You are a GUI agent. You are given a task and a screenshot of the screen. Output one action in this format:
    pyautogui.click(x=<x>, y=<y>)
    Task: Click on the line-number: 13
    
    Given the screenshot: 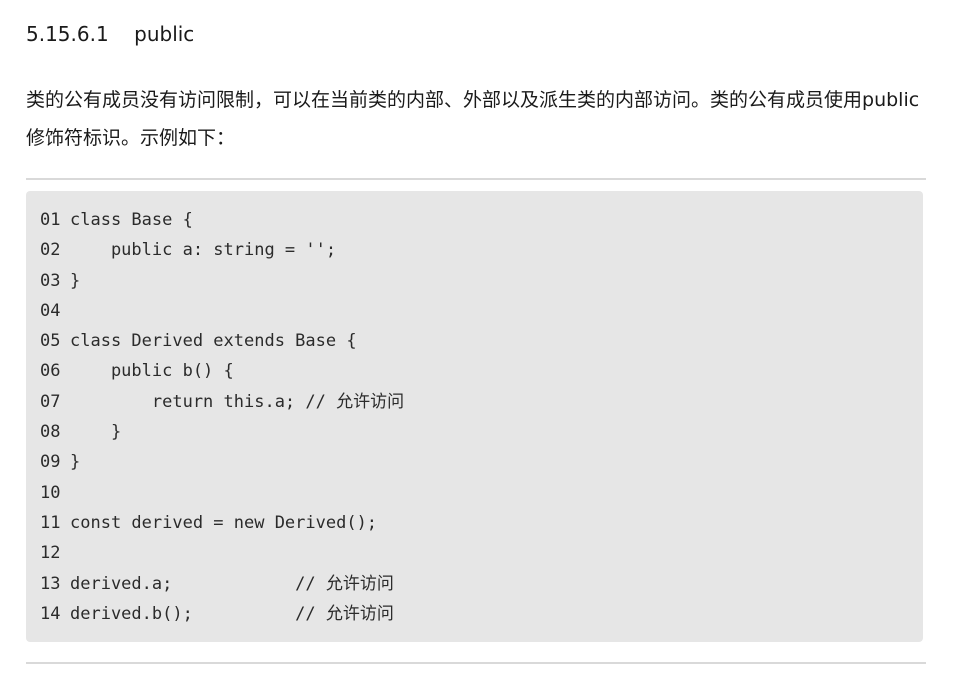 What is the action you would take?
    pyautogui.click(x=50, y=583)
    